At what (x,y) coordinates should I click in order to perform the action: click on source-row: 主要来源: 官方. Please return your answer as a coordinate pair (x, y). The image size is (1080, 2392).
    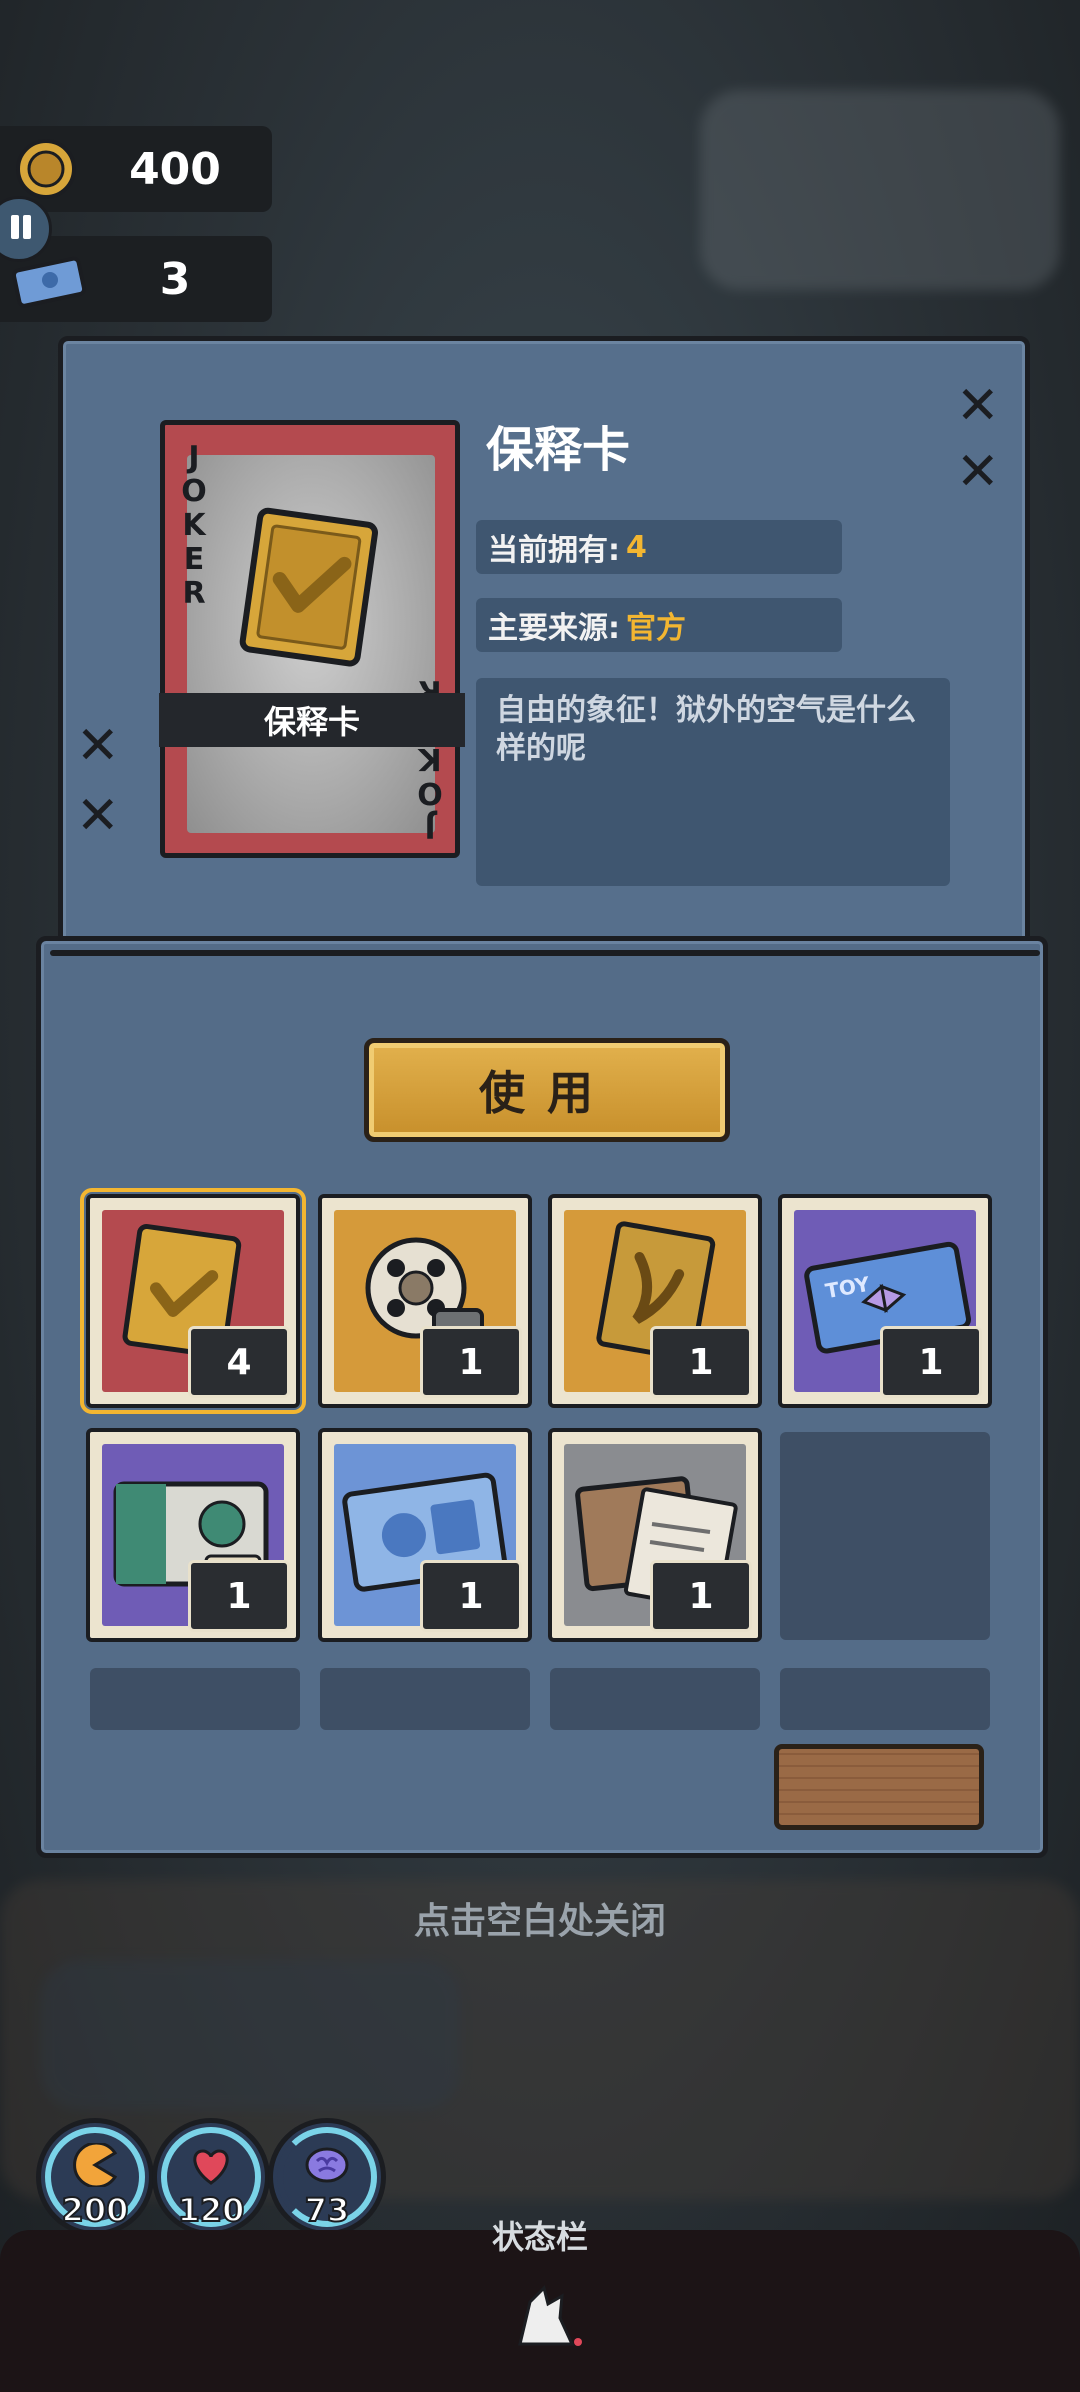
    Looking at the image, I should click on (659, 625).